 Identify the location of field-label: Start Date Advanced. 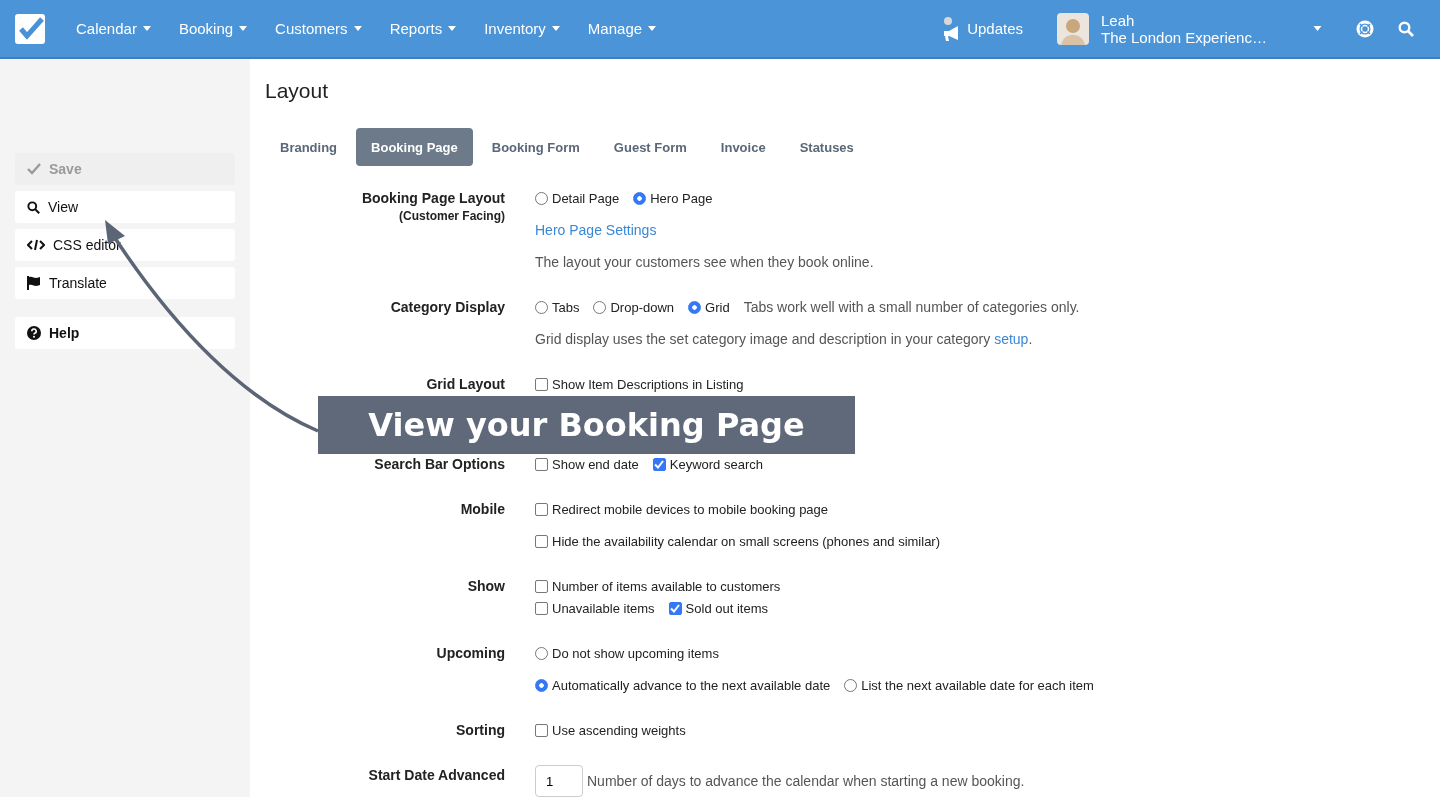
(436, 775).